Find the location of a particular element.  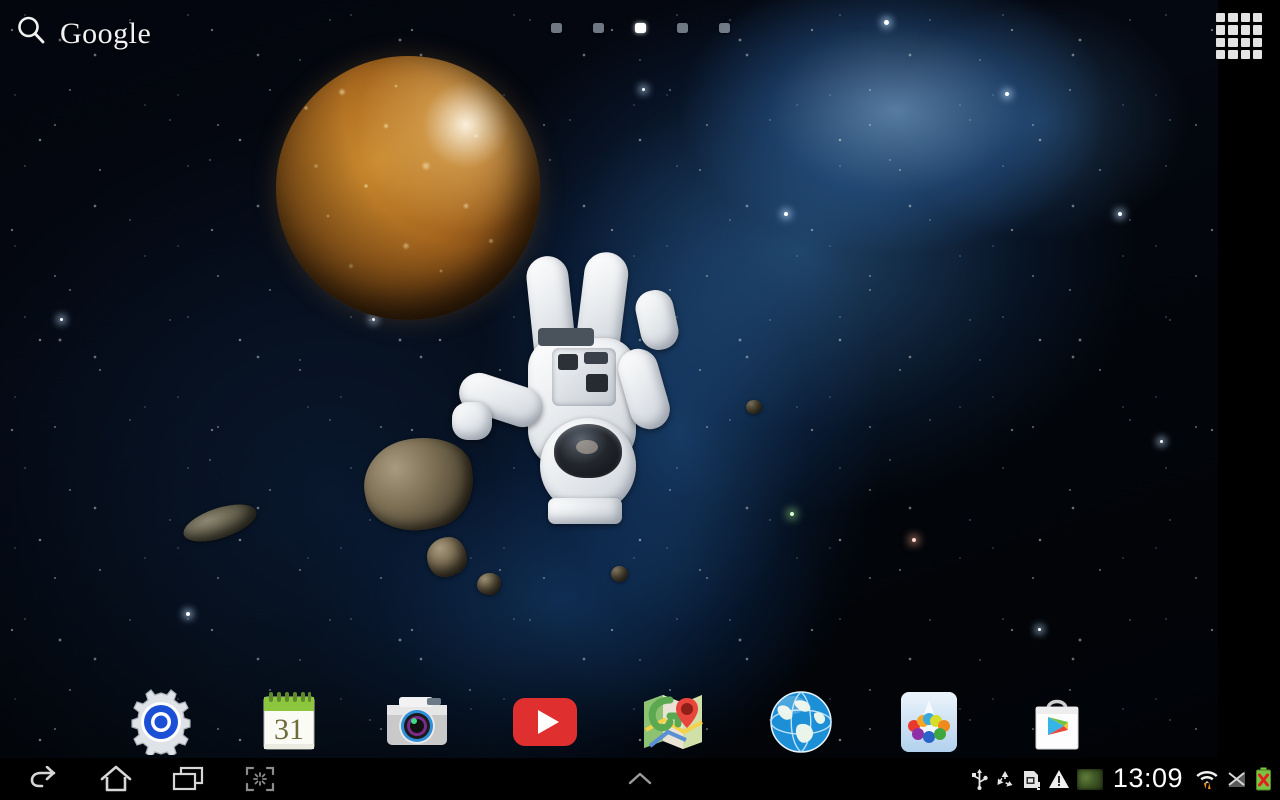

page-dot-3-active is located at coordinates (640, 28).